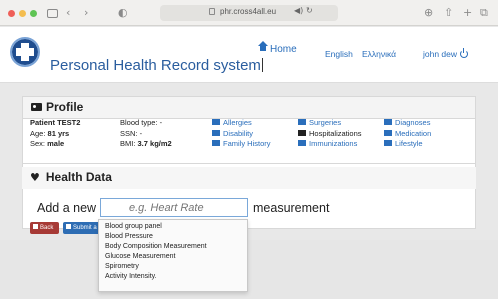 The width and height of the screenshot is (498, 299). I want to click on dropdown-option: Body Composition Measurement, so click(156, 246).